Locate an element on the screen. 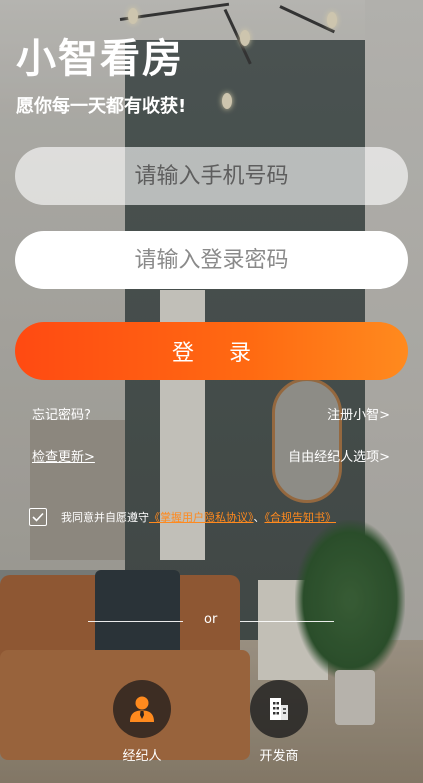  role-developer-label: 开发商 is located at coordinates (279, 756).